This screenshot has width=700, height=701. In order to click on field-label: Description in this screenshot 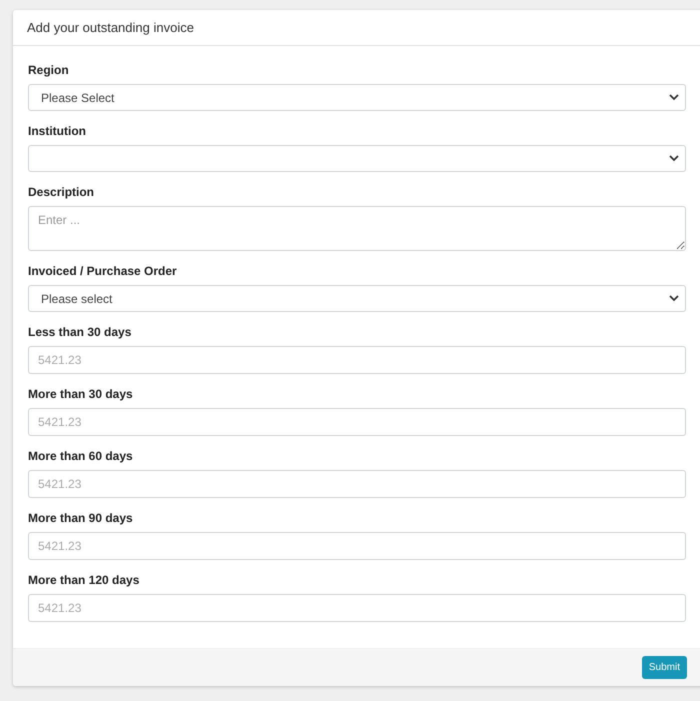, I will do `click(62, 192)`.